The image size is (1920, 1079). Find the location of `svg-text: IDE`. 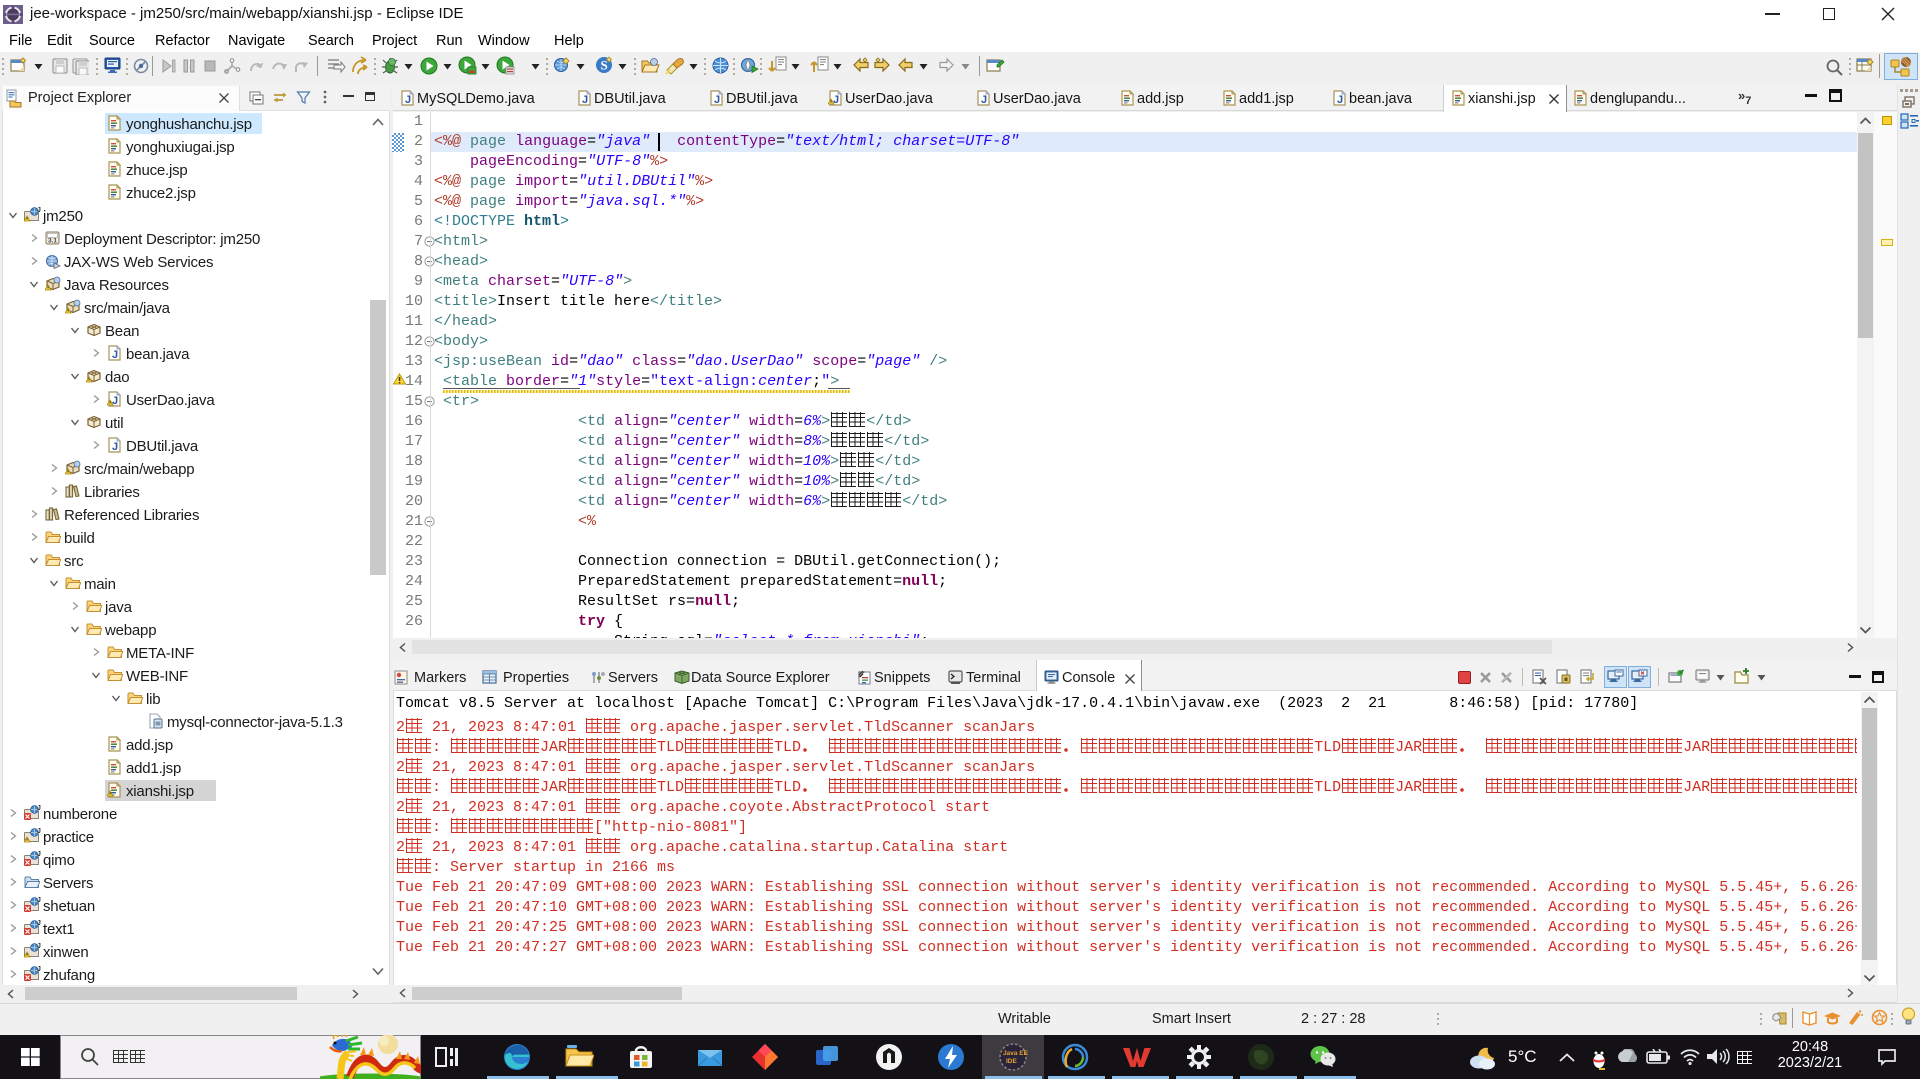

svg-text: IDE is located at coordinates (1012, 1061).